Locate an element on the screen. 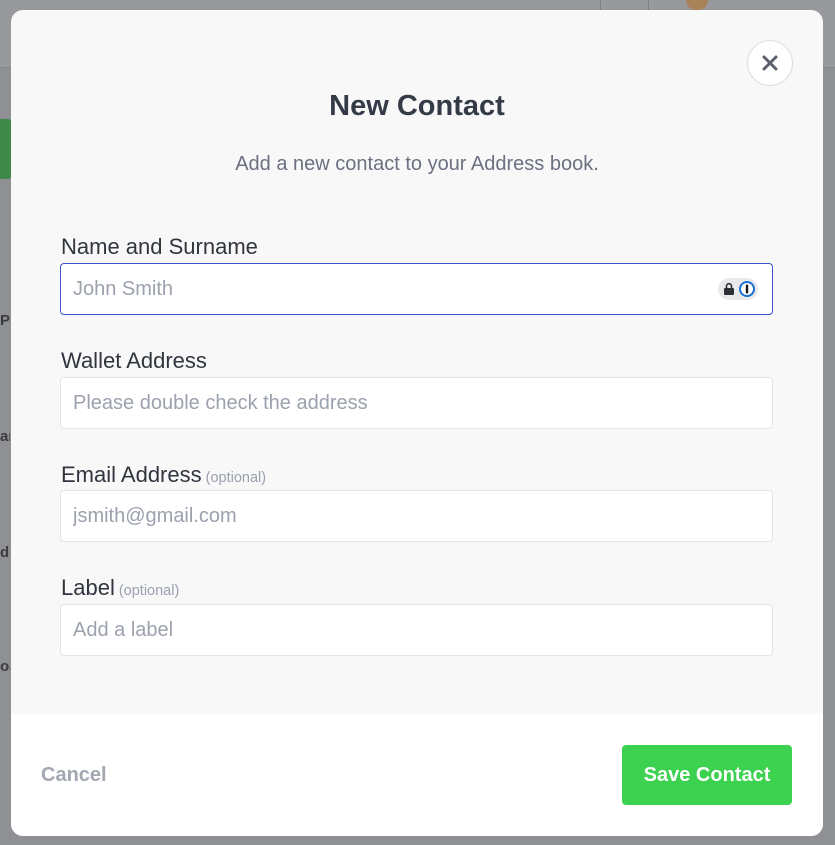  label-optional-hint: (optional) is located at coordinates (149, 591).